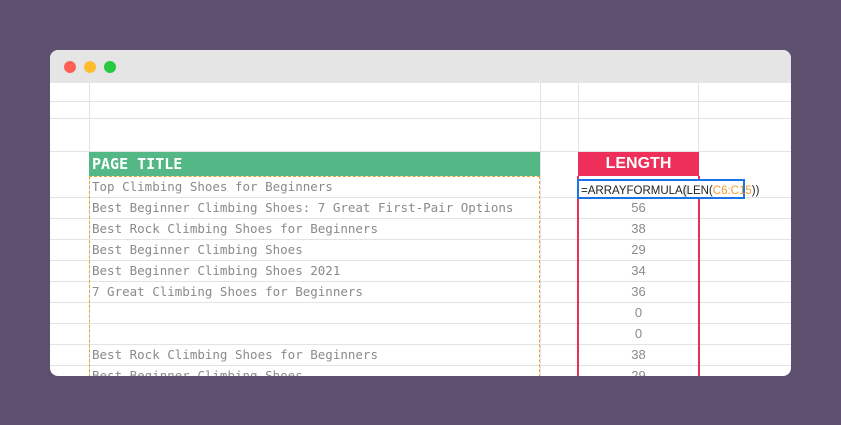 The height and width of the screenshot is (425, 841). I want to click on title-cell: Top Climbing Shoes for Beginners, so click(212, 186).